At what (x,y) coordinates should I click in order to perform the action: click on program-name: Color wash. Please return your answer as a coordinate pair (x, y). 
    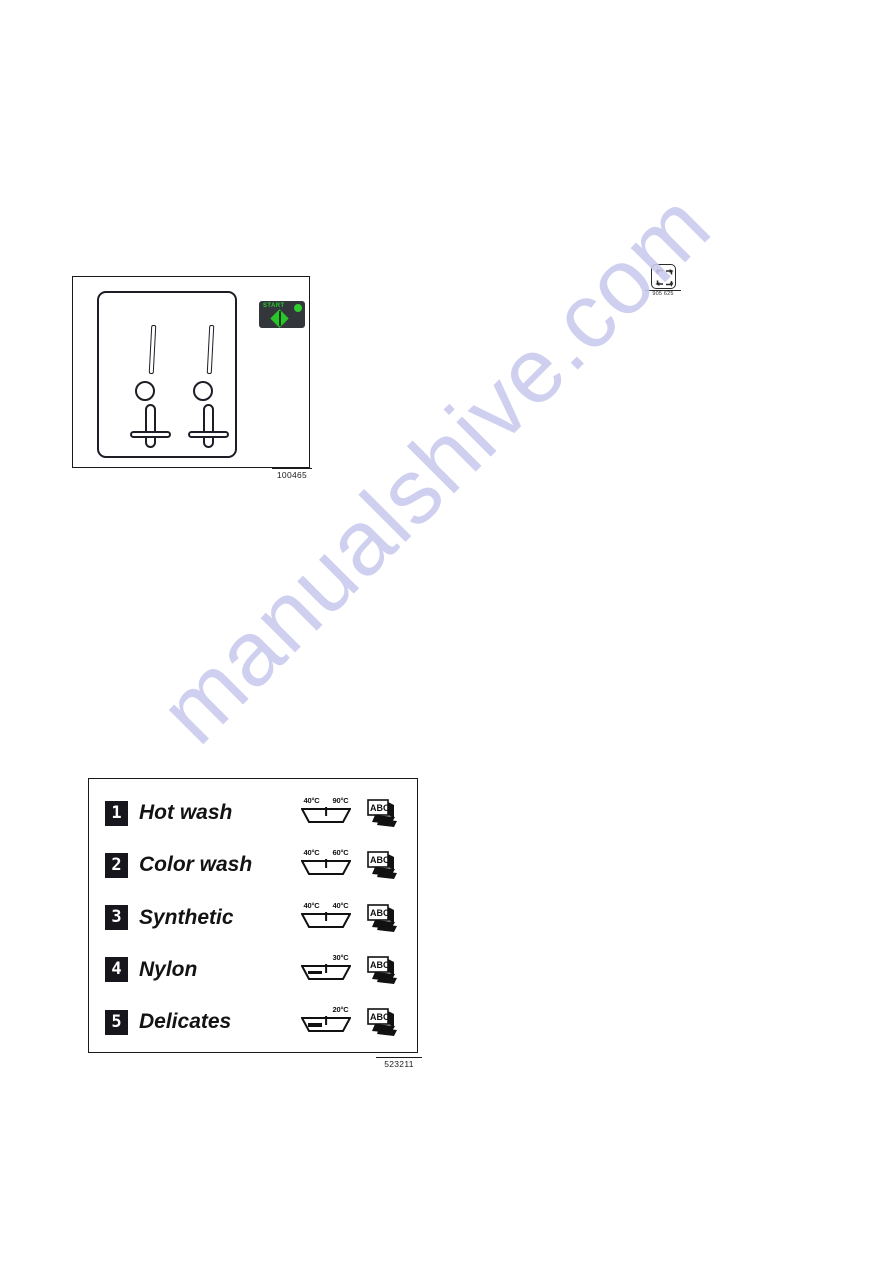
    Looking at the image, I should click on (196, 865).